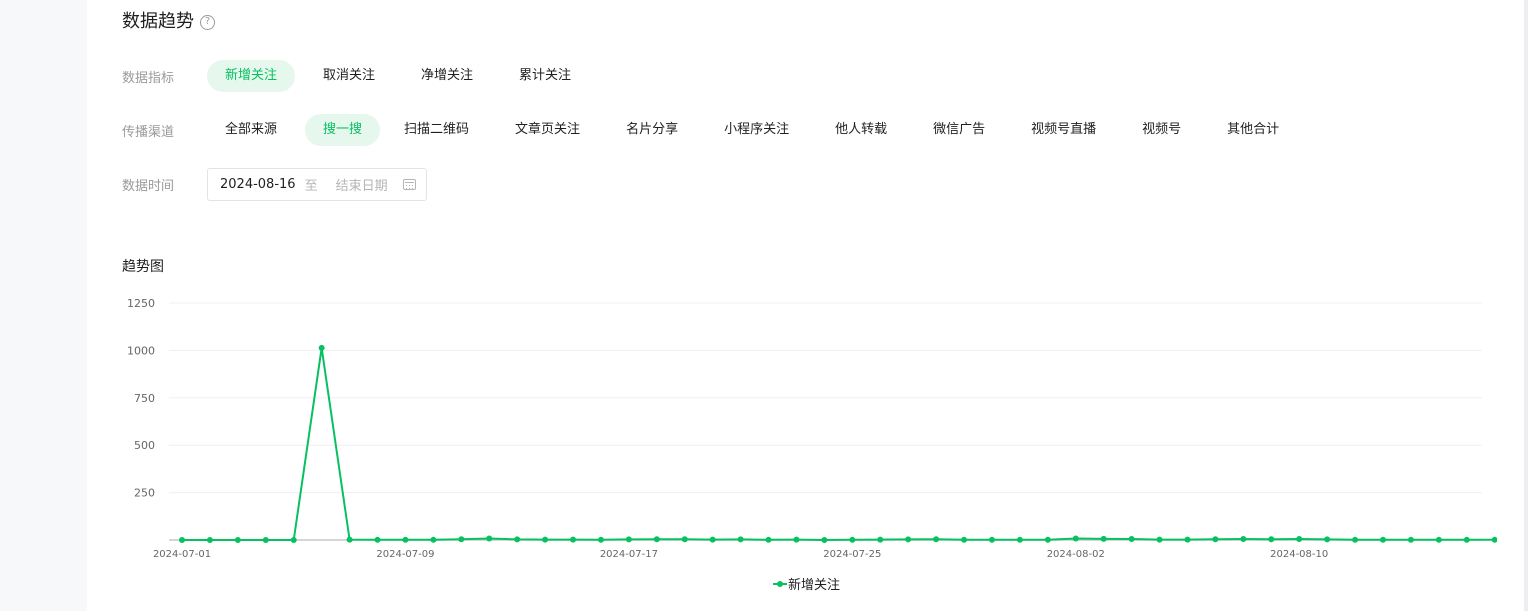 This screenshot has height=611, width=1528. Describe the element at coordinates (409, 184) in the screenshot. I see `calendar-icon` at that location.